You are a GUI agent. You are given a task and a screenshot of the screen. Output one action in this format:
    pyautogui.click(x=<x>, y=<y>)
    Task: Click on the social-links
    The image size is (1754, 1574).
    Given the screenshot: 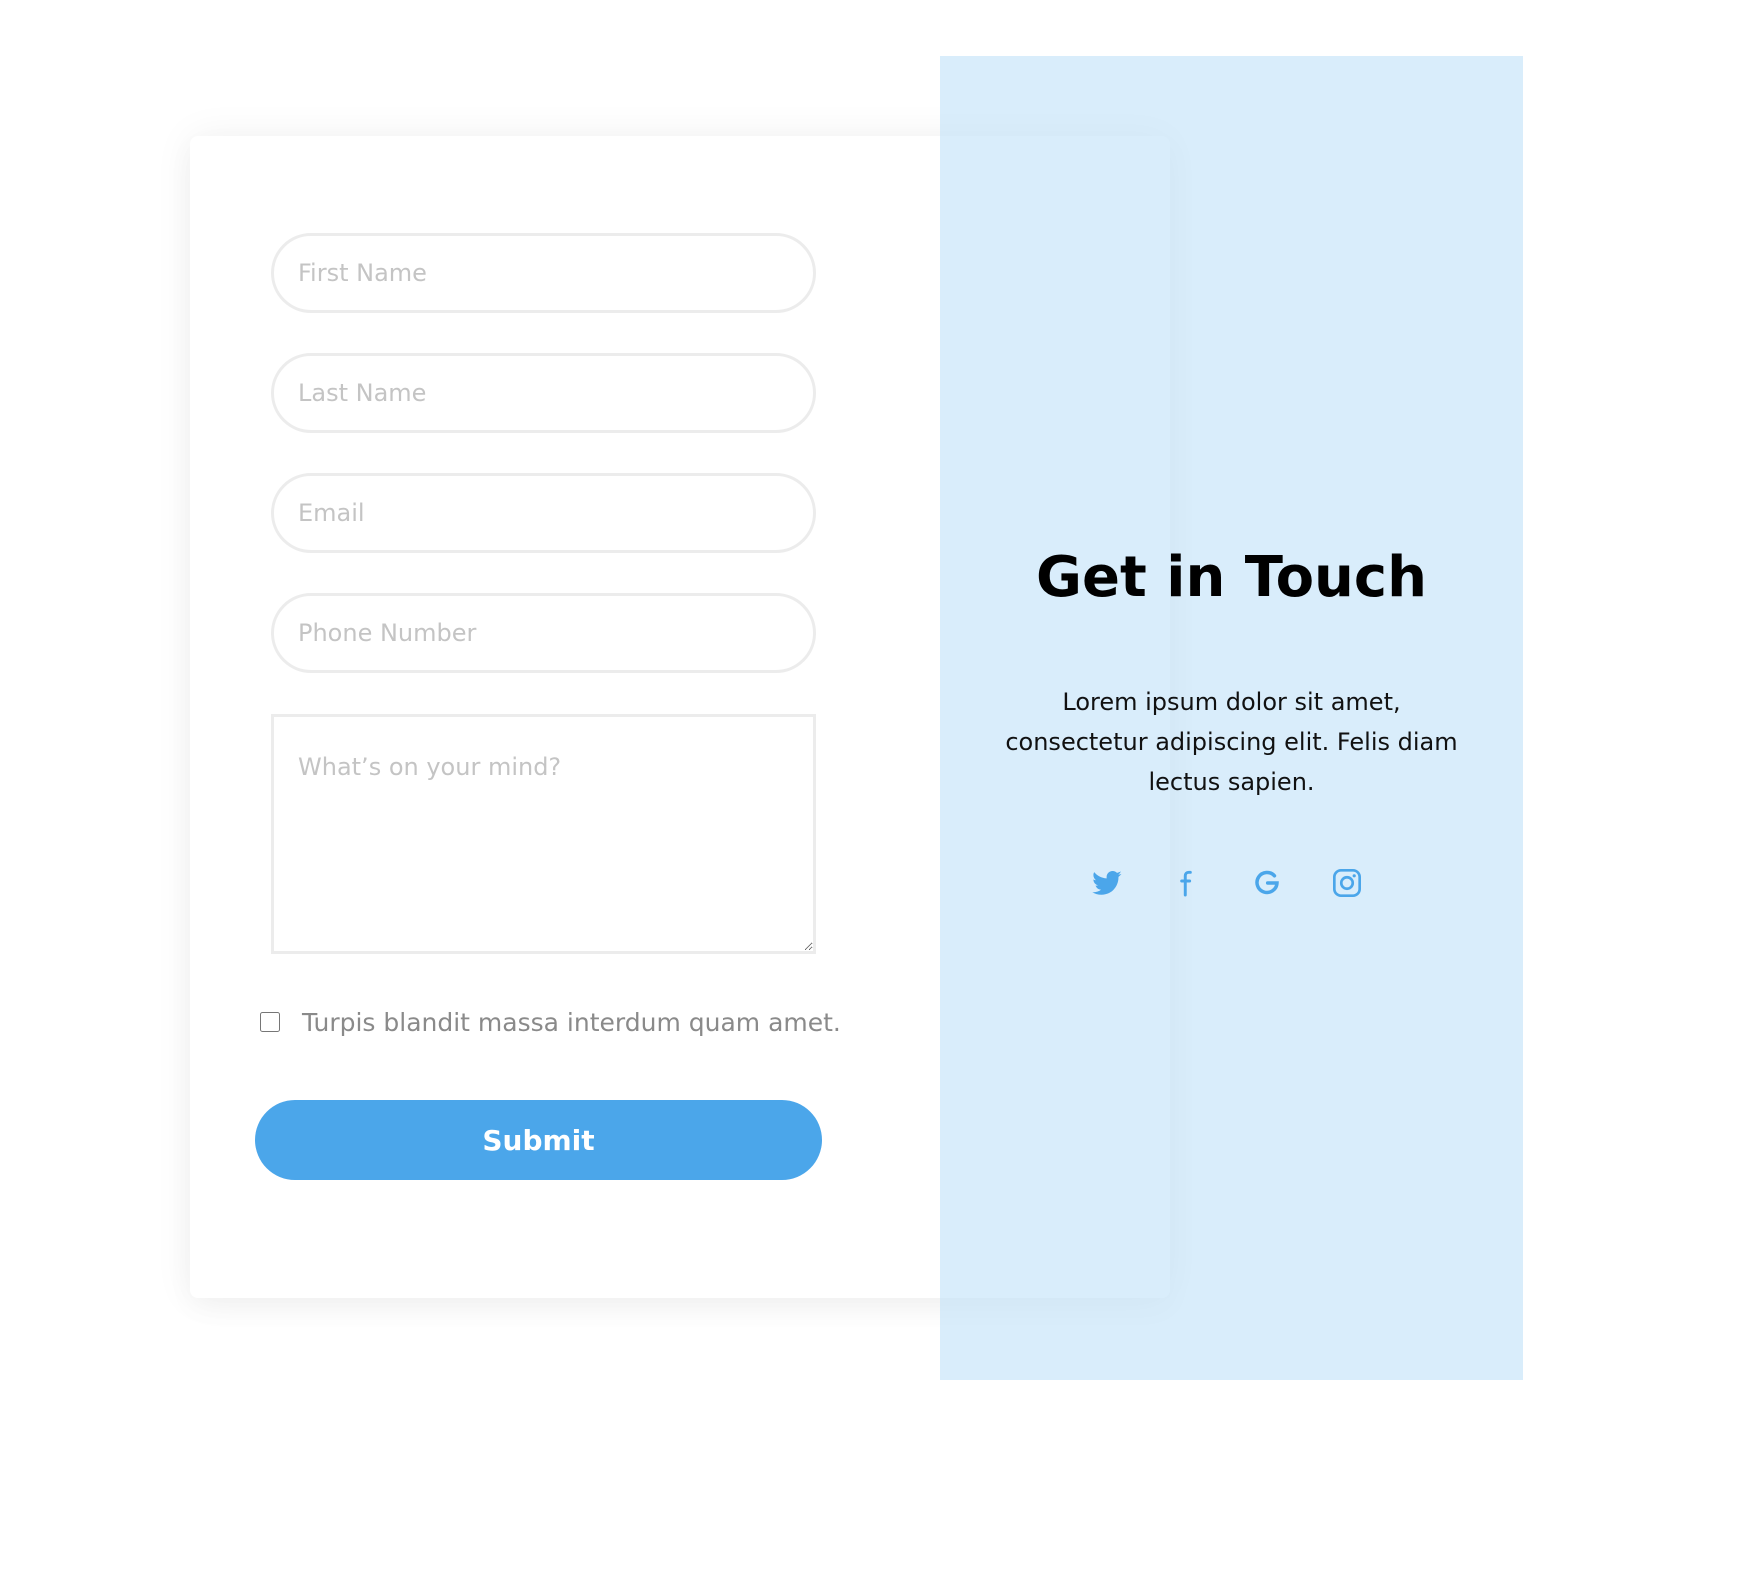 What is the action you would take?
    pyautogui.click(x=1227, y=883)
    